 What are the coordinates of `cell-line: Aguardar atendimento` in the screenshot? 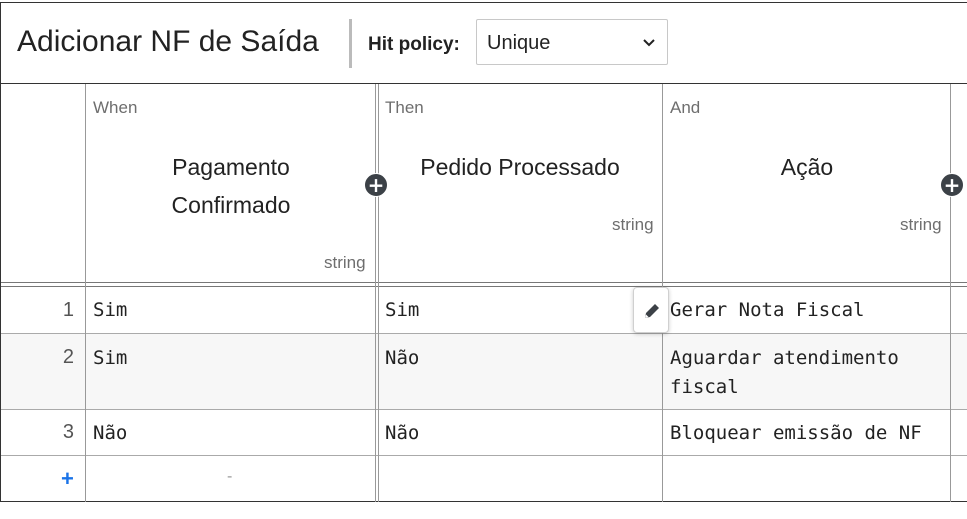 It's located at (784, 358).